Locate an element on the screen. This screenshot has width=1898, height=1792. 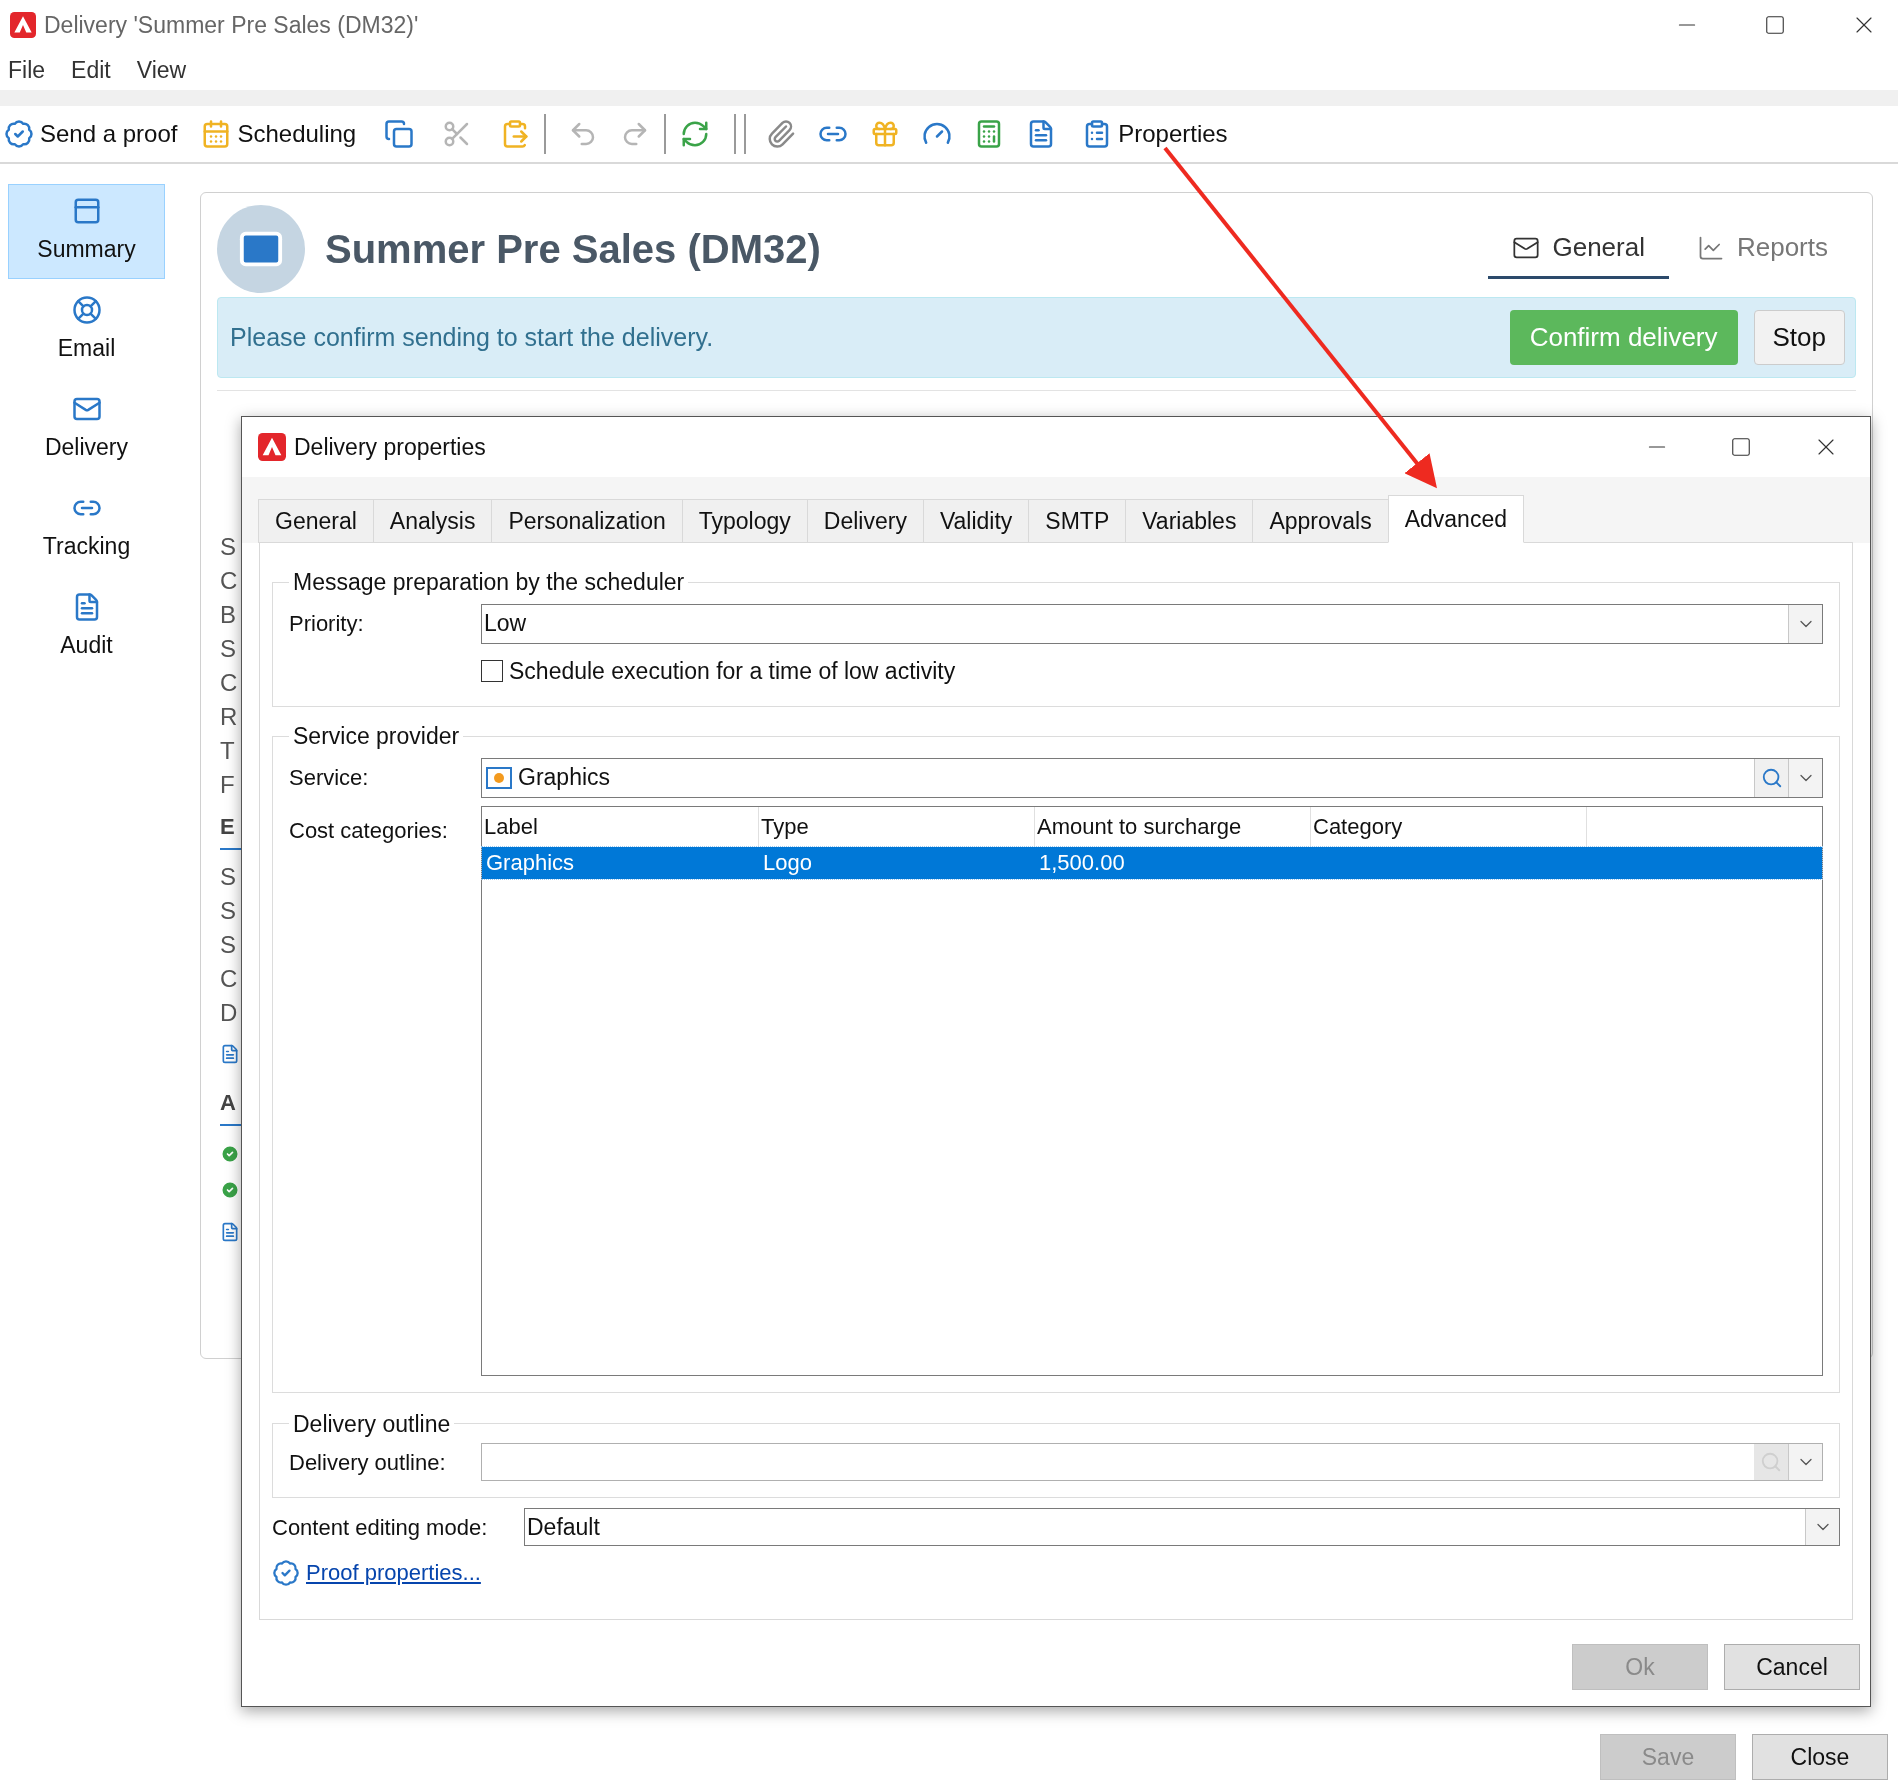
group-title: Delivery outline is located at coordinates (372, 1423).